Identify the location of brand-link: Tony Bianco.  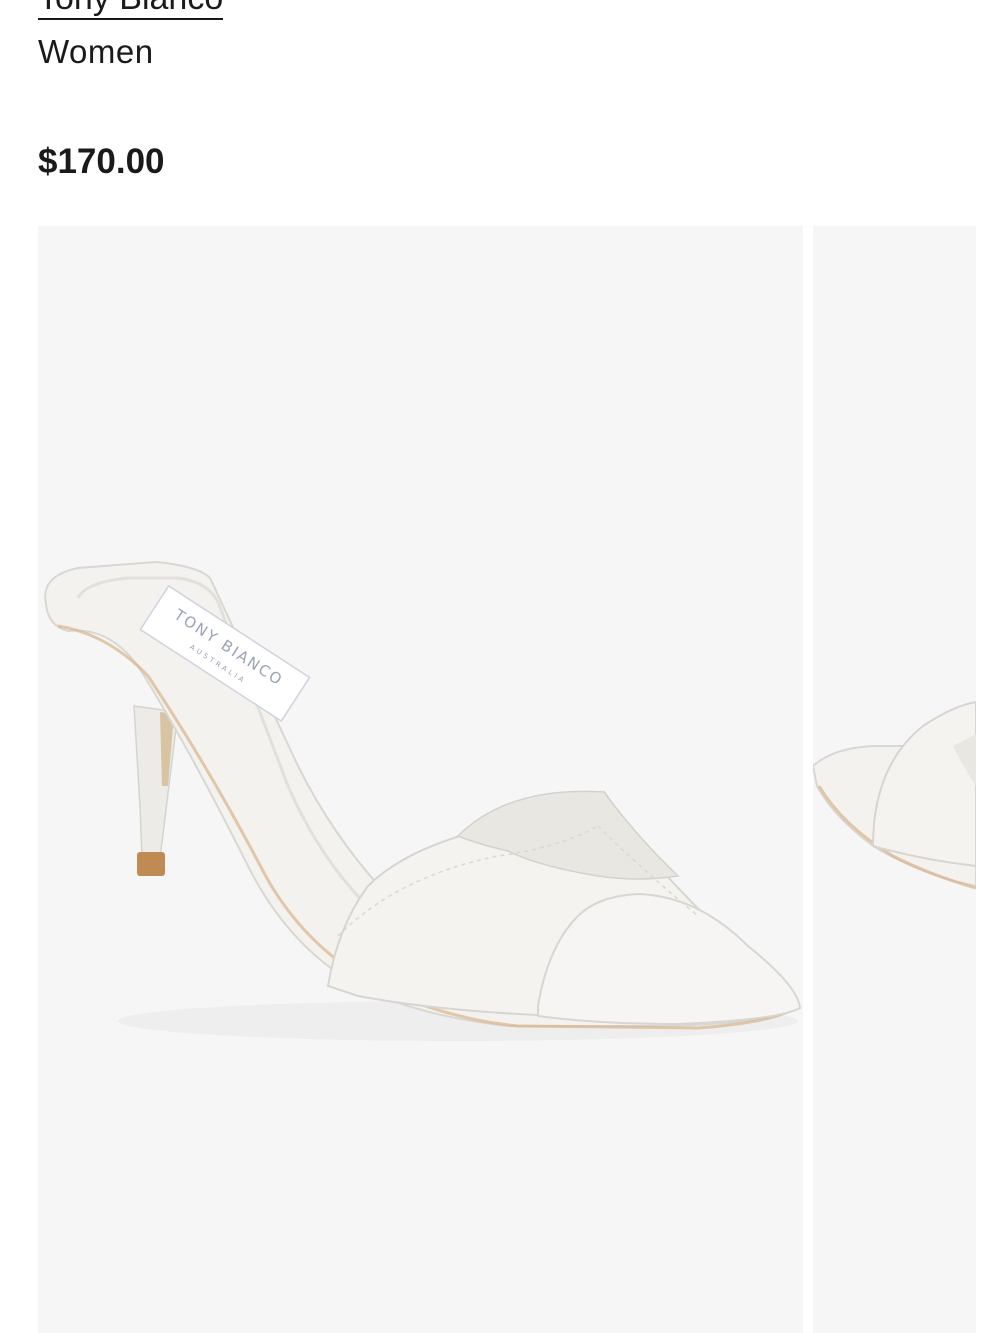
(131, 10).